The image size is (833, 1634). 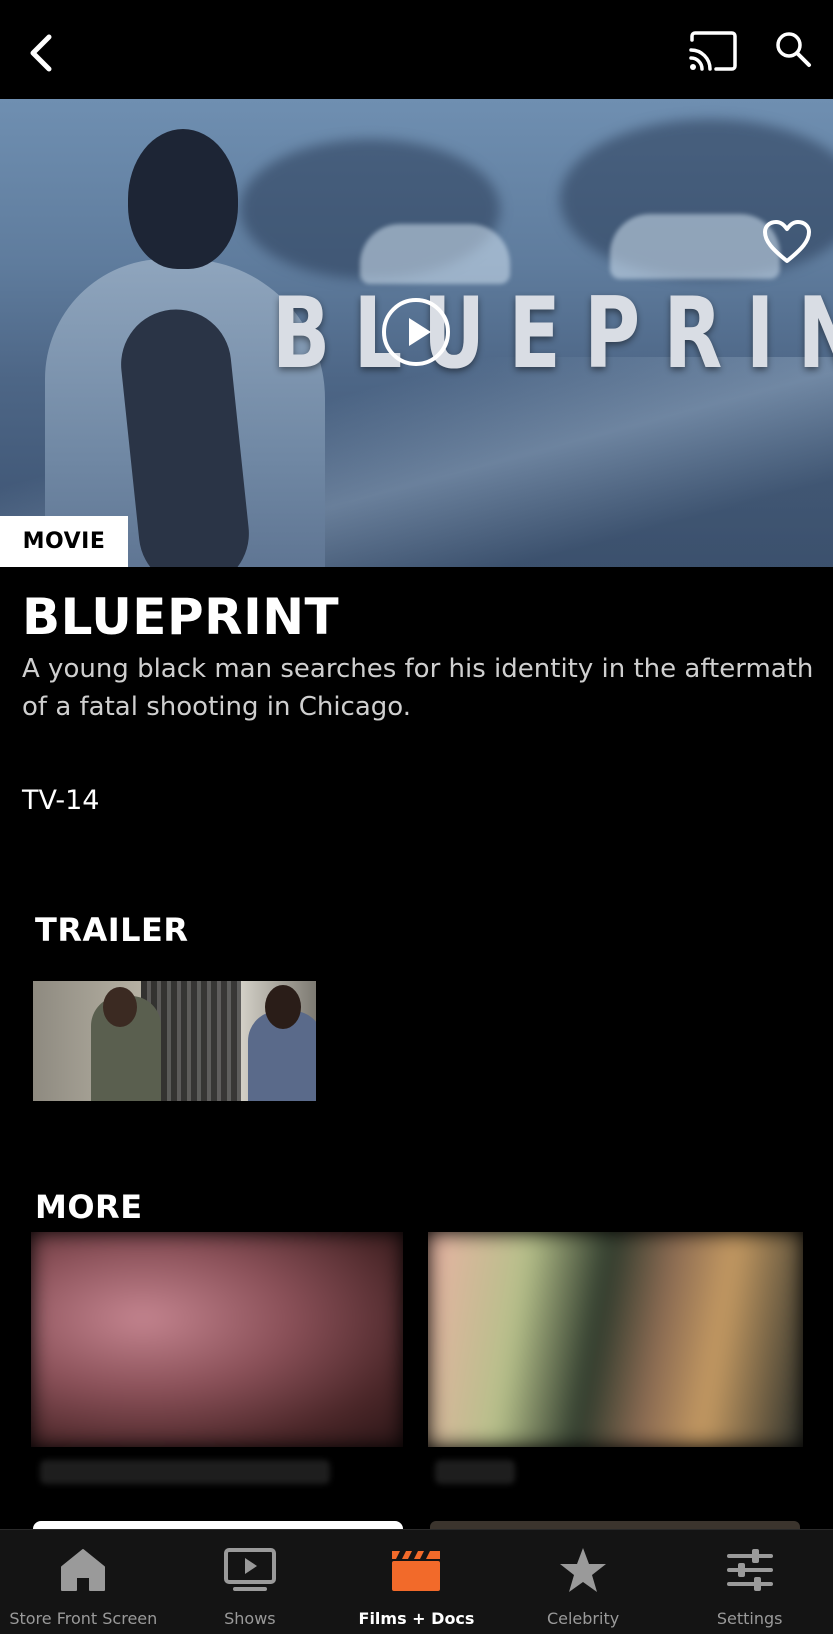 I want to click on top-bar, so click(x=416, y=49).